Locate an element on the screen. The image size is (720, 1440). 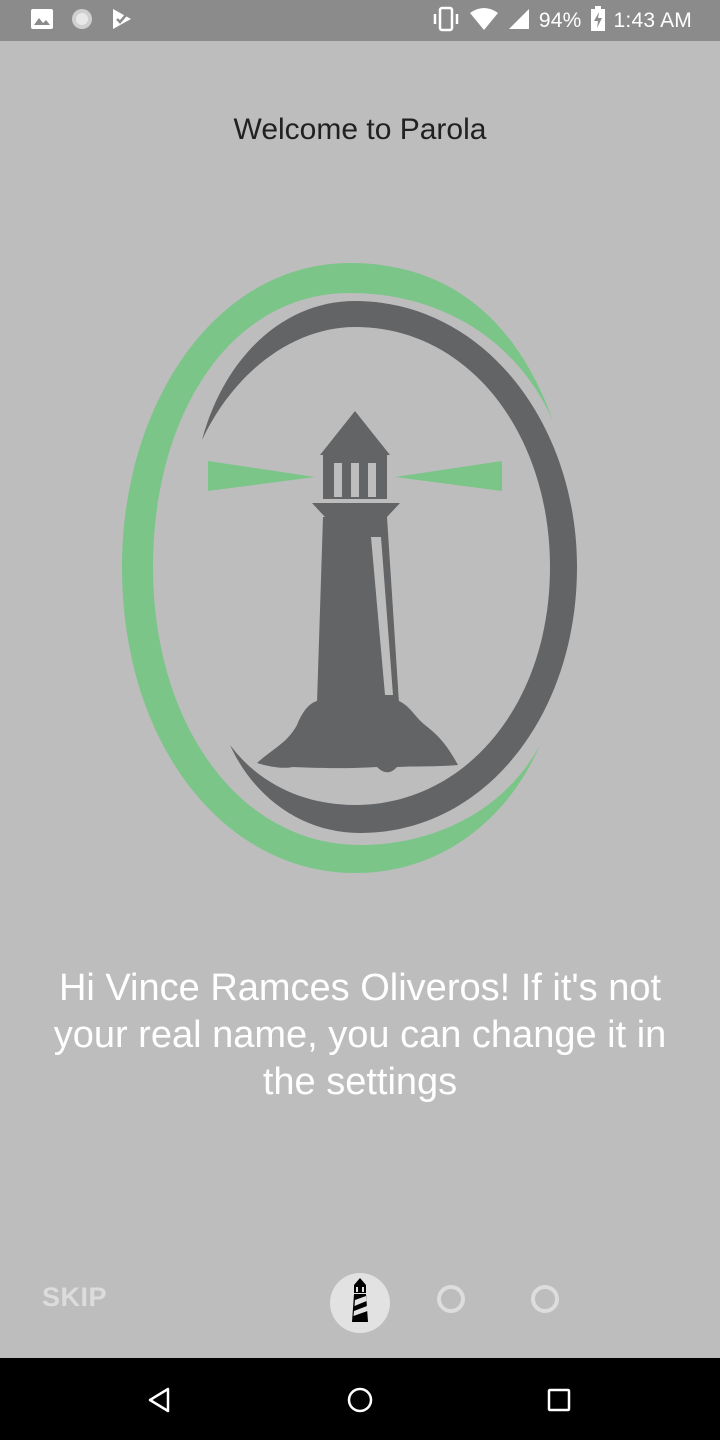
clock: 1:43 AM is located at coordinates (652, 20).